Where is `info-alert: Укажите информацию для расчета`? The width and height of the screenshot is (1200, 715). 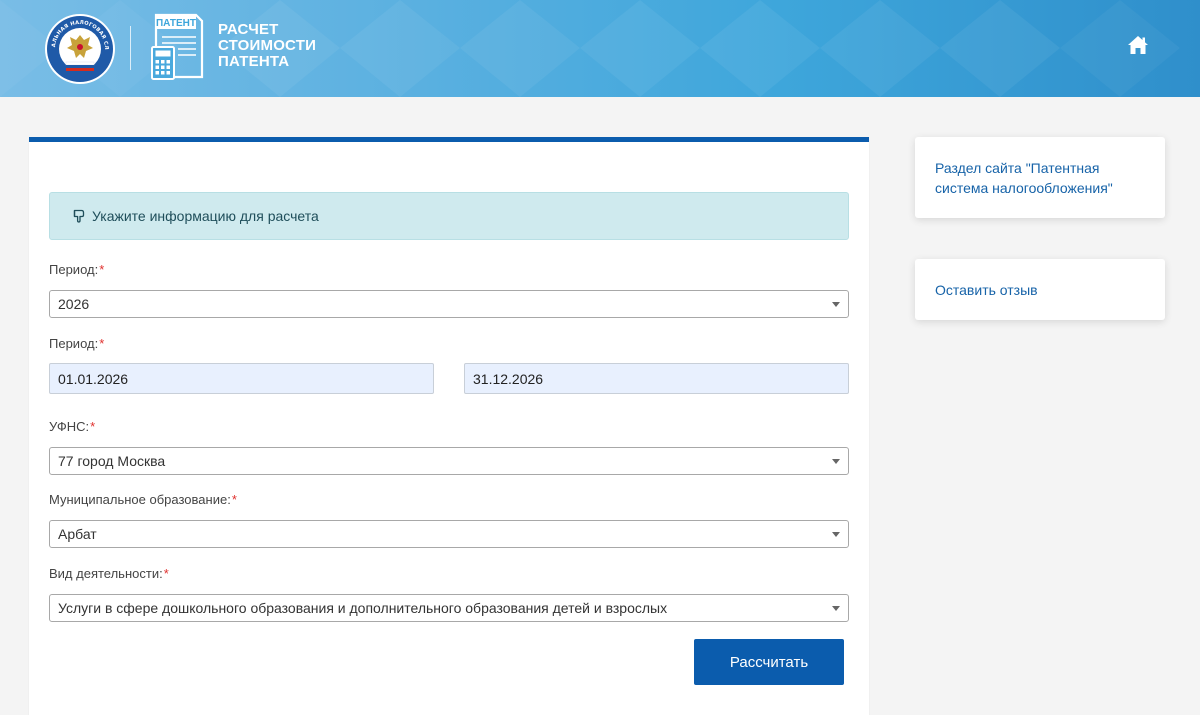
info-alert: Укажите информацию для расчета is located at coordinates (449, 216).